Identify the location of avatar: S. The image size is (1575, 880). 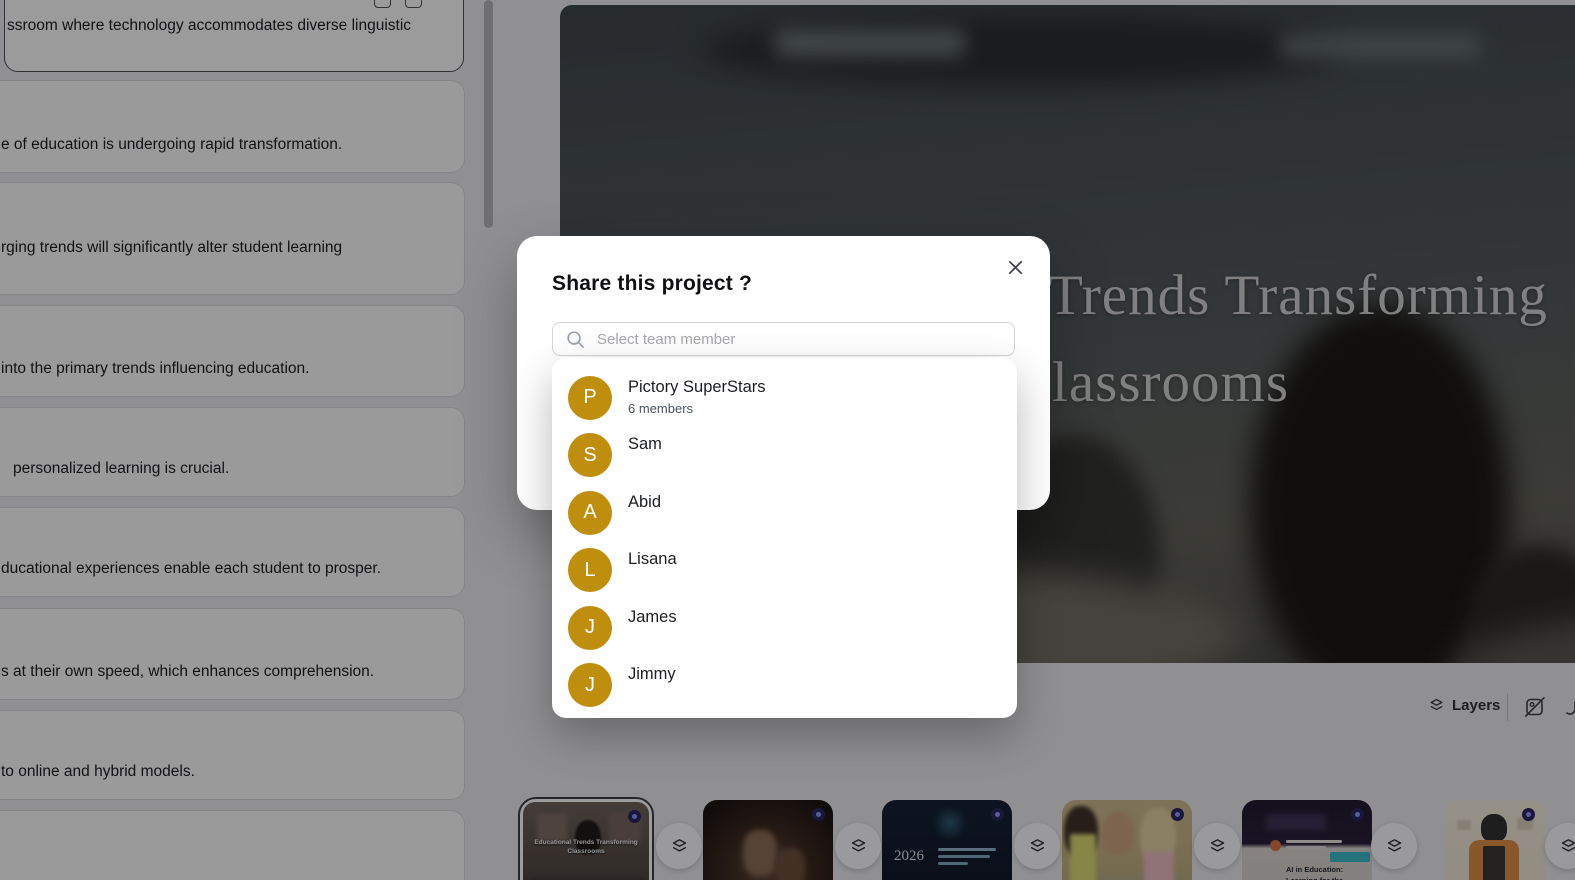
(590, 455).